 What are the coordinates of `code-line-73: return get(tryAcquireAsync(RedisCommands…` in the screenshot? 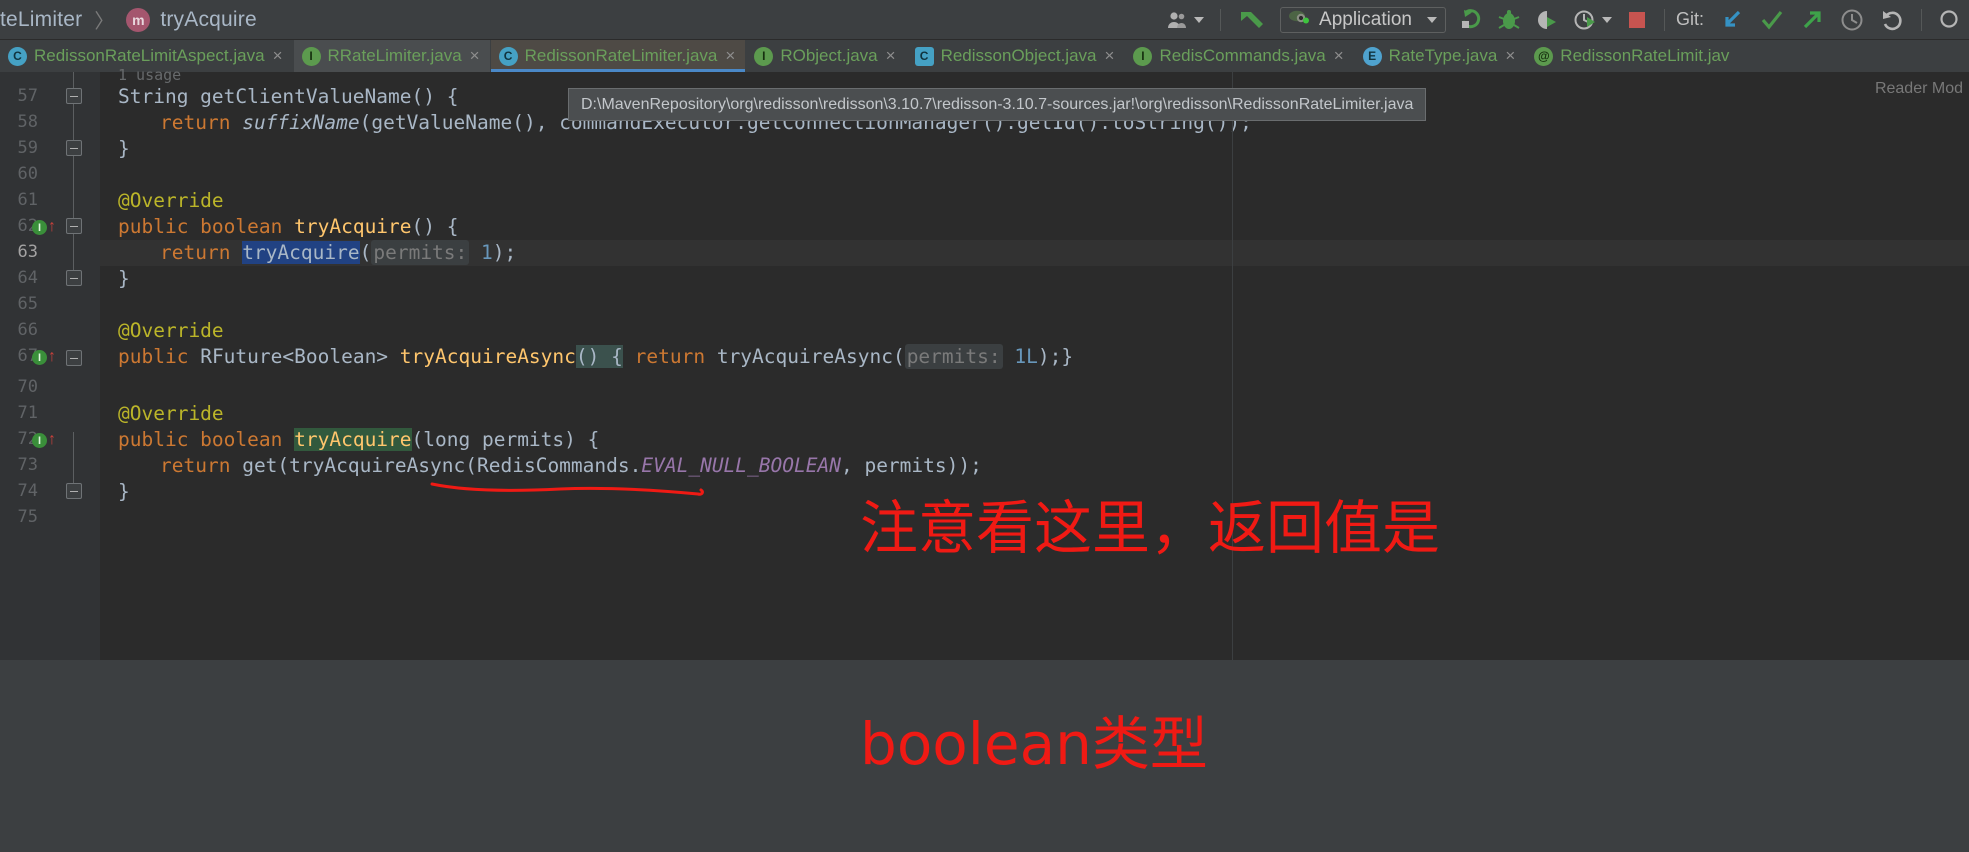 It's located at (571, 466).